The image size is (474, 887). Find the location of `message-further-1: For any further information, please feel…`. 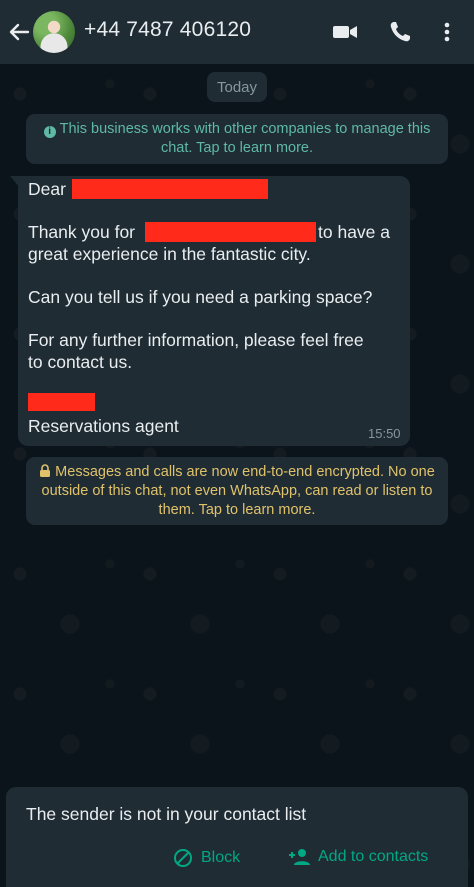

message-further-1: For any further information, please feel… is located at coordinates (196, 340).